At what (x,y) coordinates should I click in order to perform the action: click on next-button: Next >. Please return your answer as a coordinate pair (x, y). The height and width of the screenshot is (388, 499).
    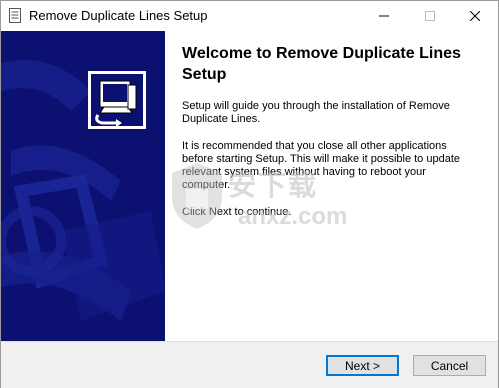
    Looking at the image, I should click on (362, 365).